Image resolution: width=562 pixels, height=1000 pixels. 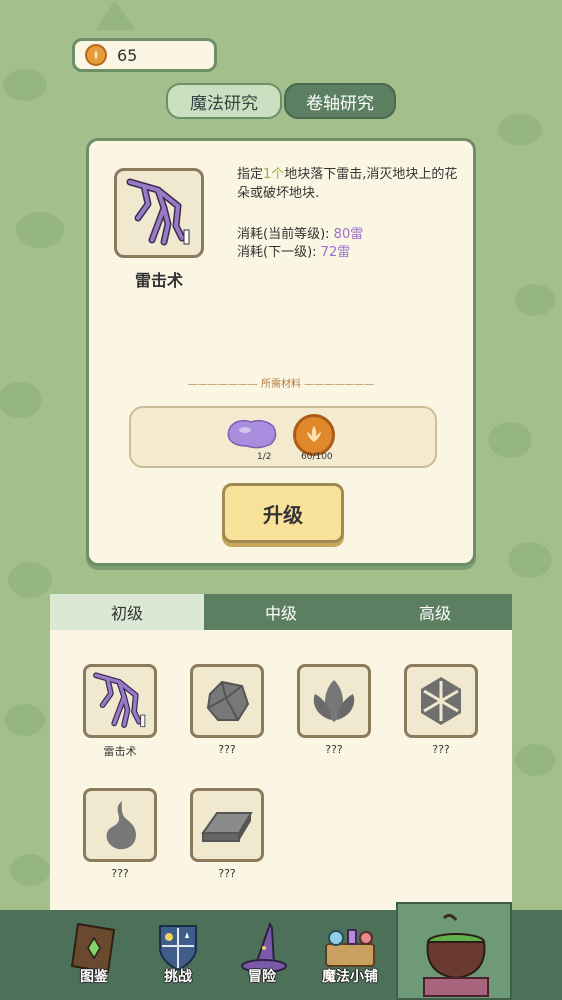 I want to click on flame-icon, so click(x=121, y=825).